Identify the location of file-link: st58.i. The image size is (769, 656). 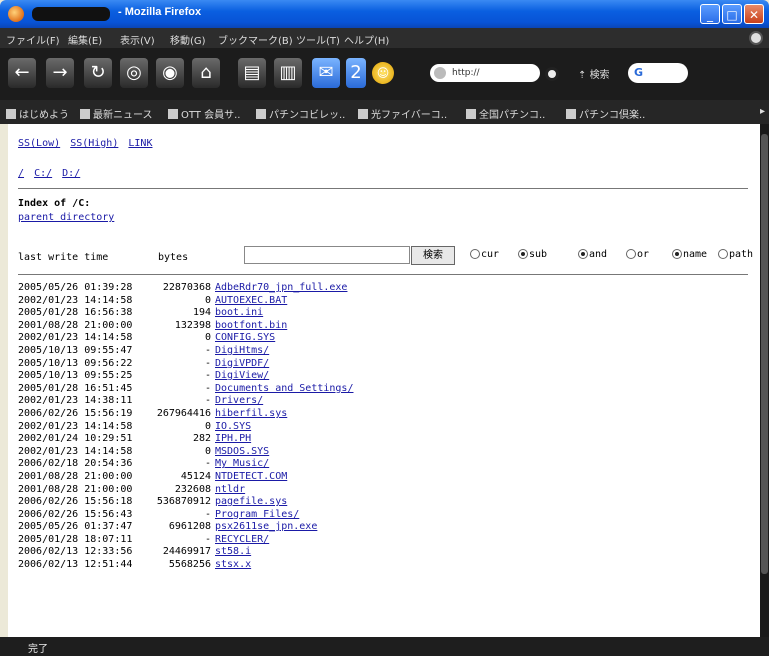
(233, 551).